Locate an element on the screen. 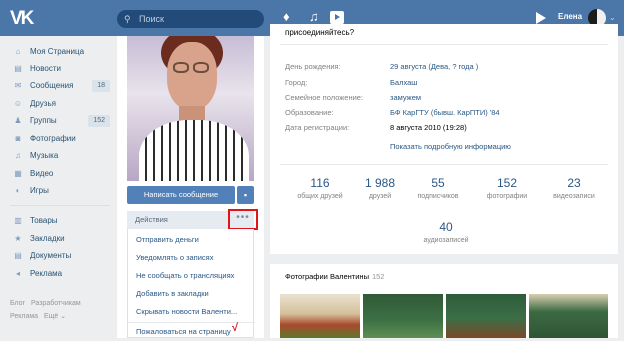  groups-count-badge: 152 is located at coordinates (99, 121).